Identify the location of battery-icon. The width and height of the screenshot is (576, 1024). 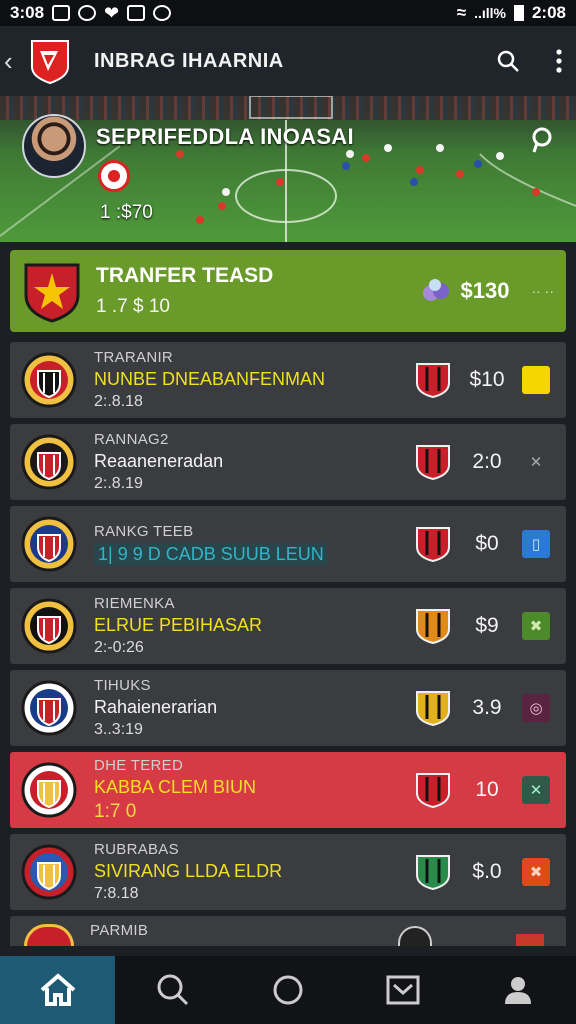
(518, 13).